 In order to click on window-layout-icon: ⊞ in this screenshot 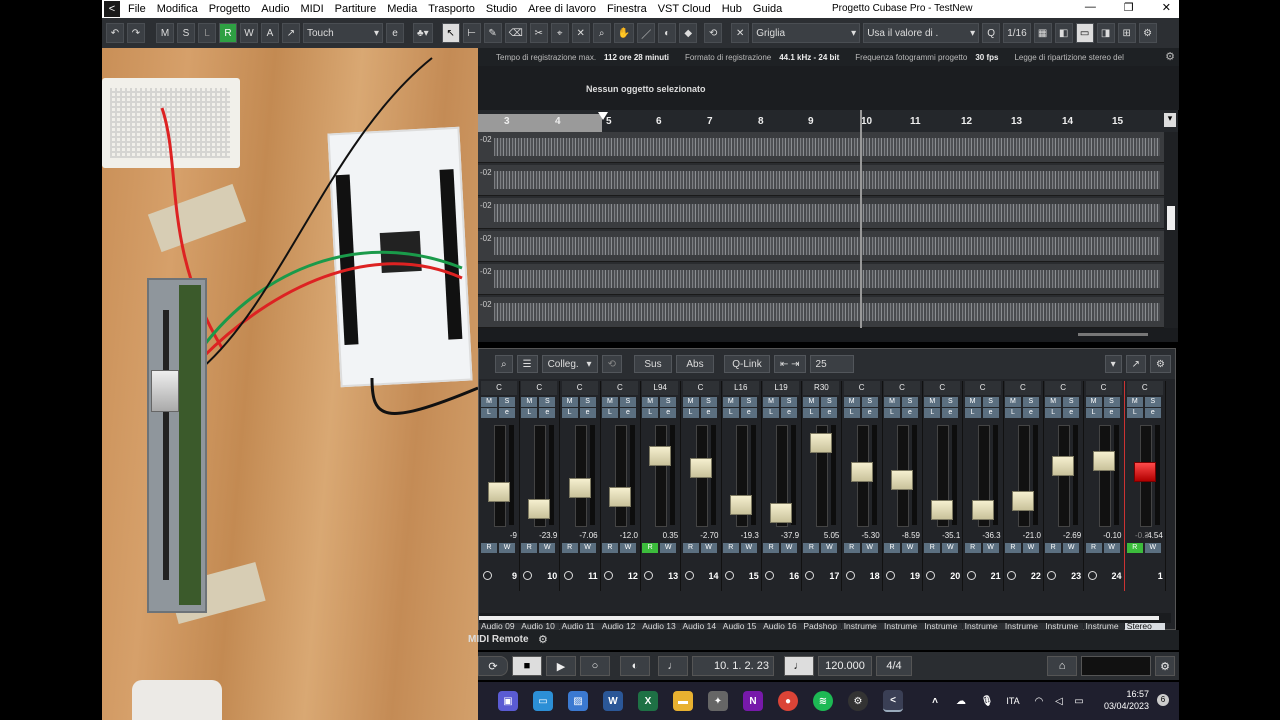, I will do `click(1126, 33)`.